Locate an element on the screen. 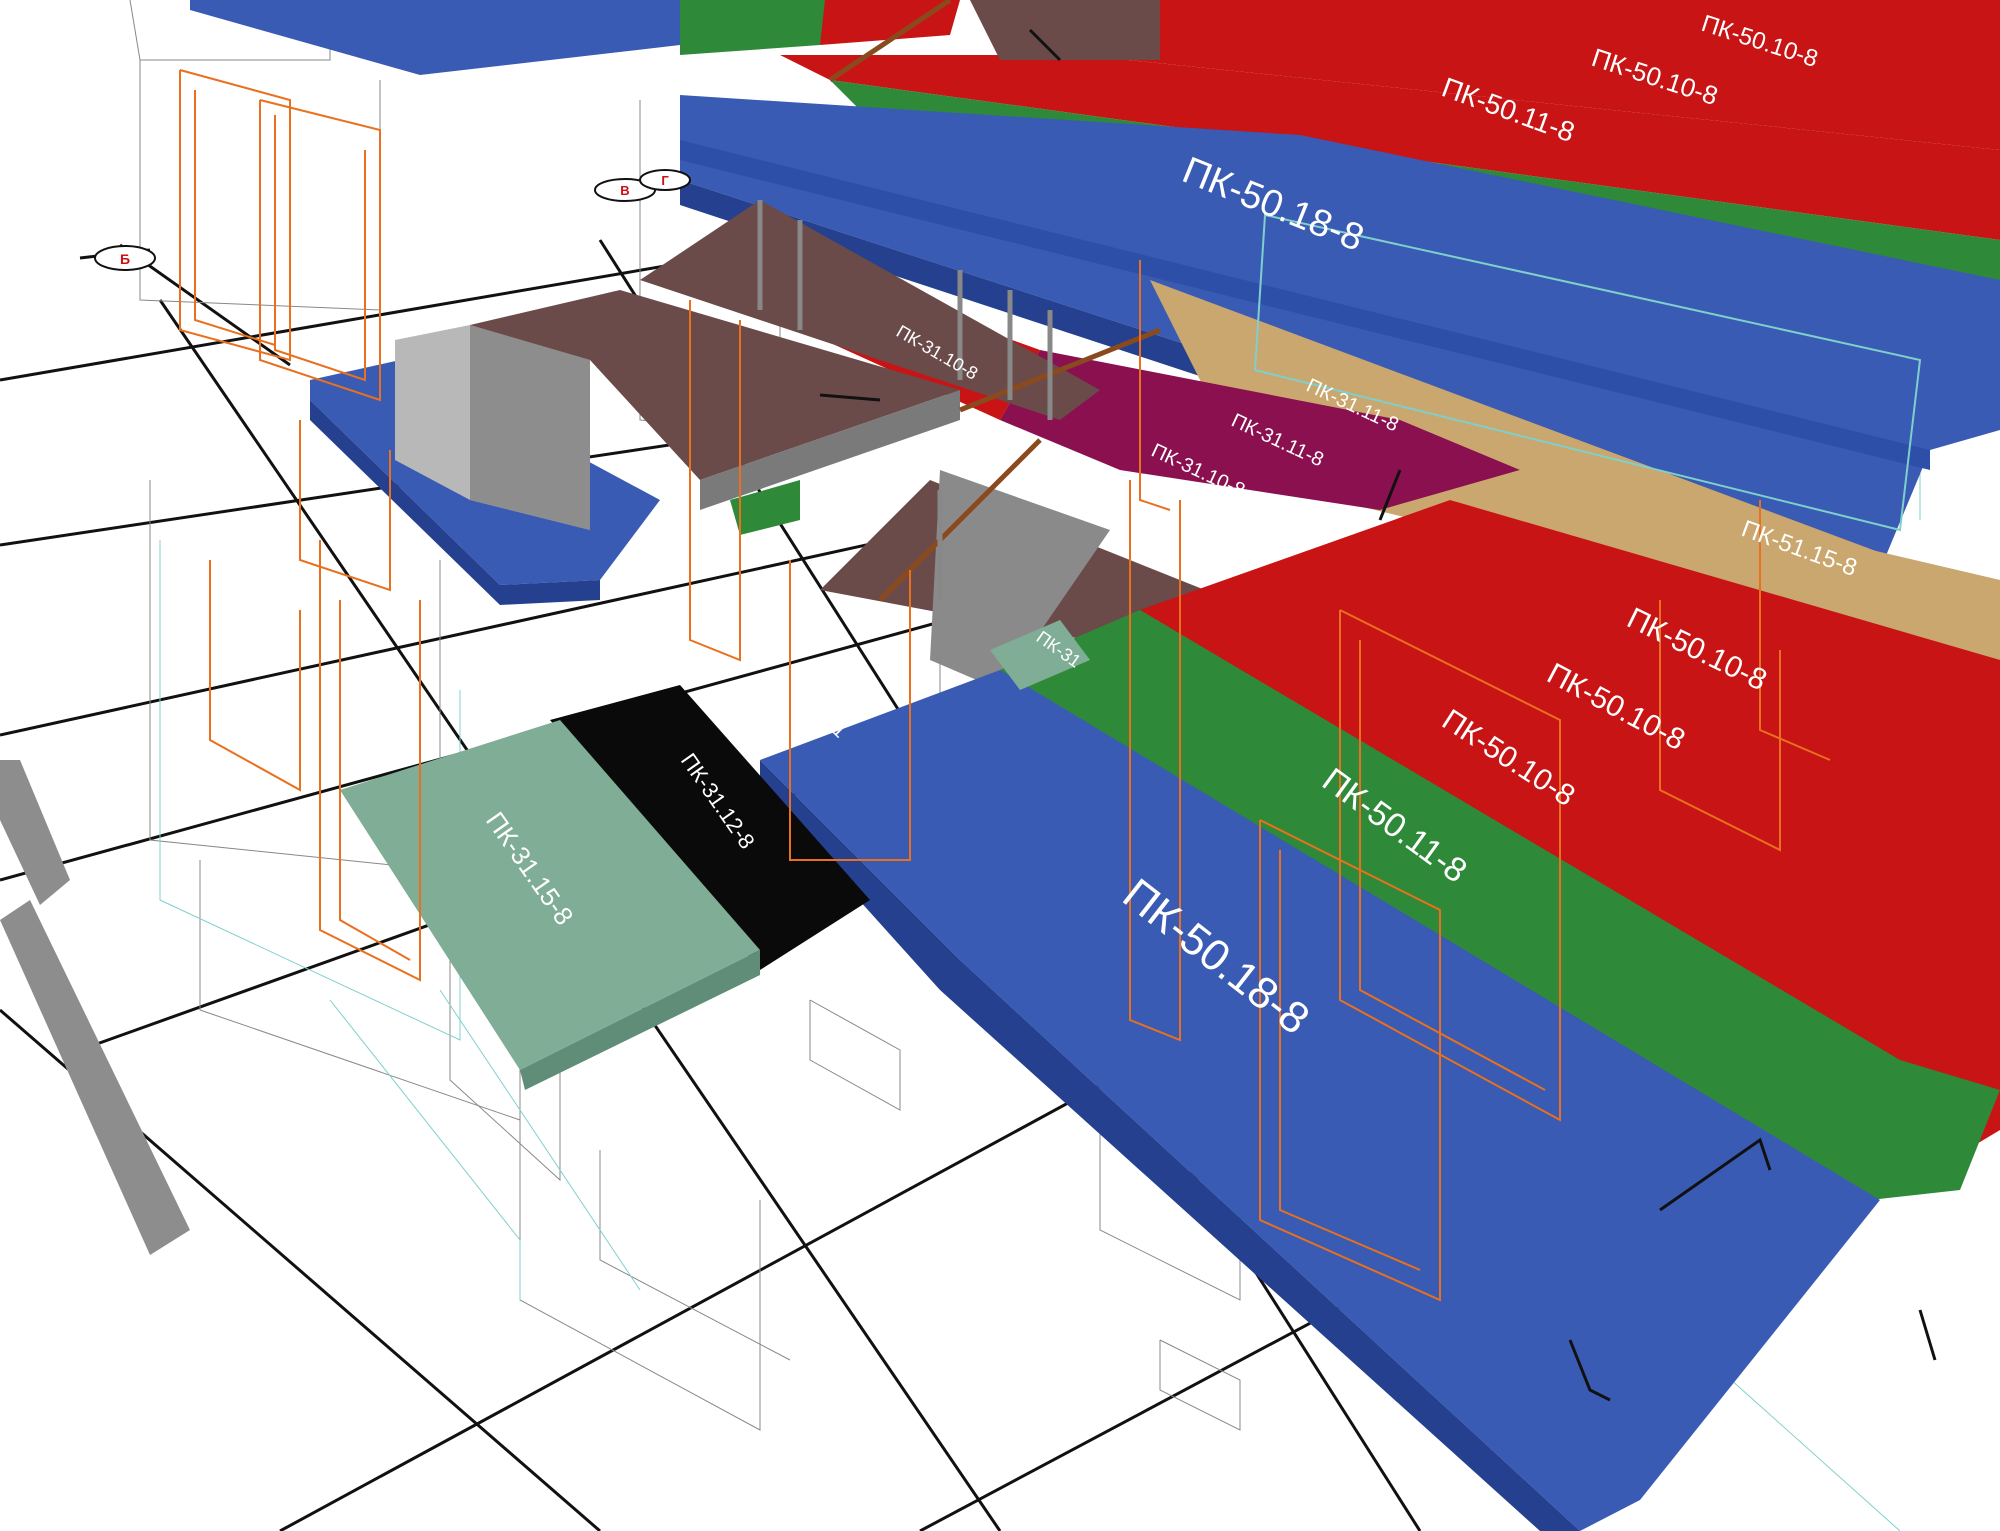 The image size is (2000, 1531). axis-bubble-v-label: В is located at coordinates (624, 190).